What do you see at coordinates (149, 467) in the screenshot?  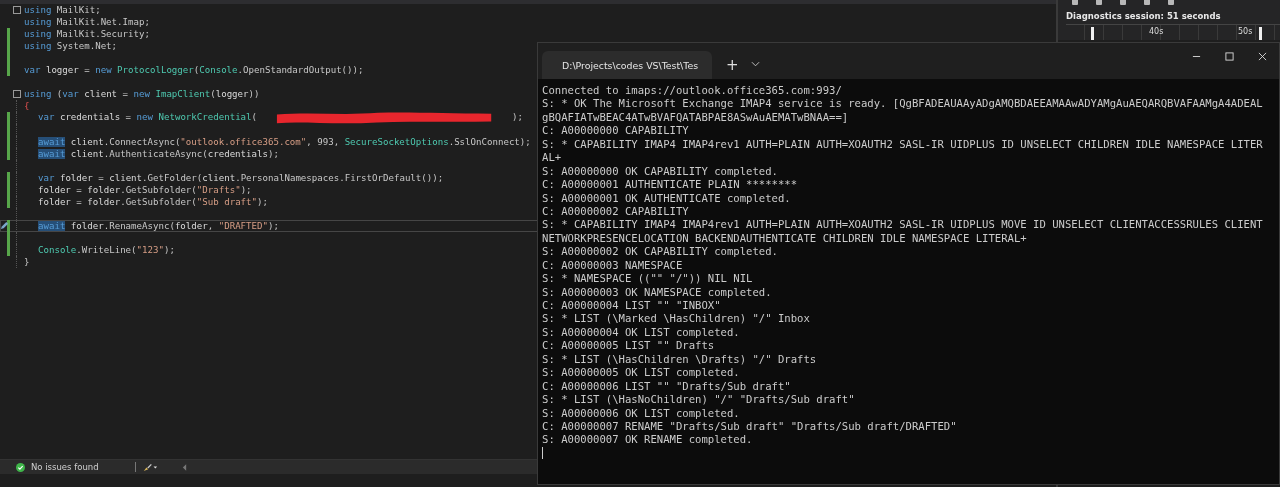 I see `brush-dropdown-icon` at bounding box center [149, 467].